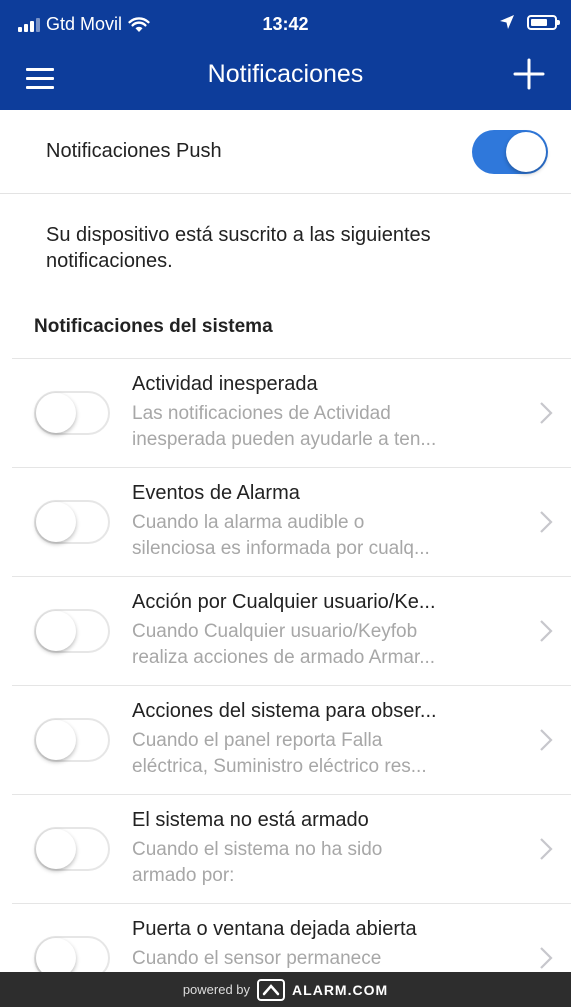  I want to click on item-description: Cuando el sensor permanece, so click(257, 958).